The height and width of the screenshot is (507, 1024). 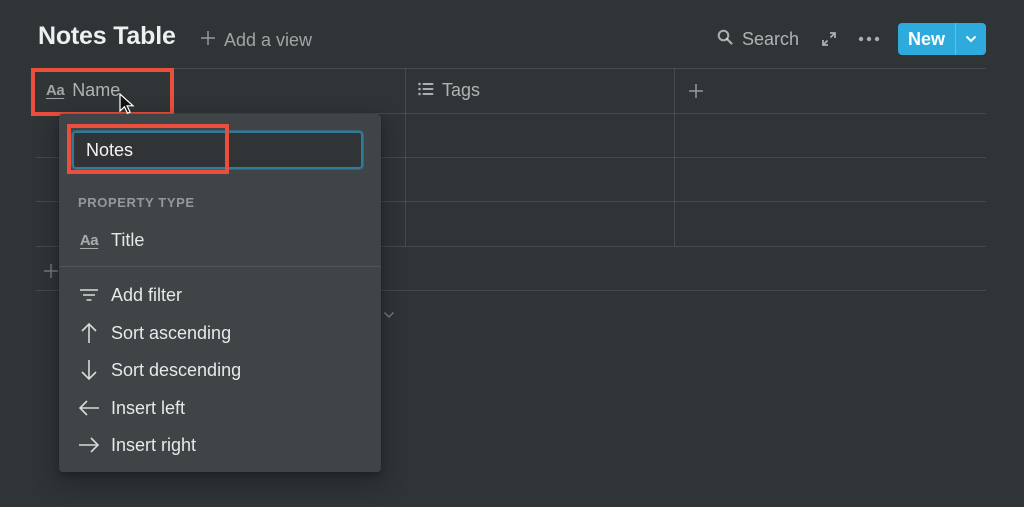 I want to click on menu-item-label: Sort descending, so click(x=176, y=369).